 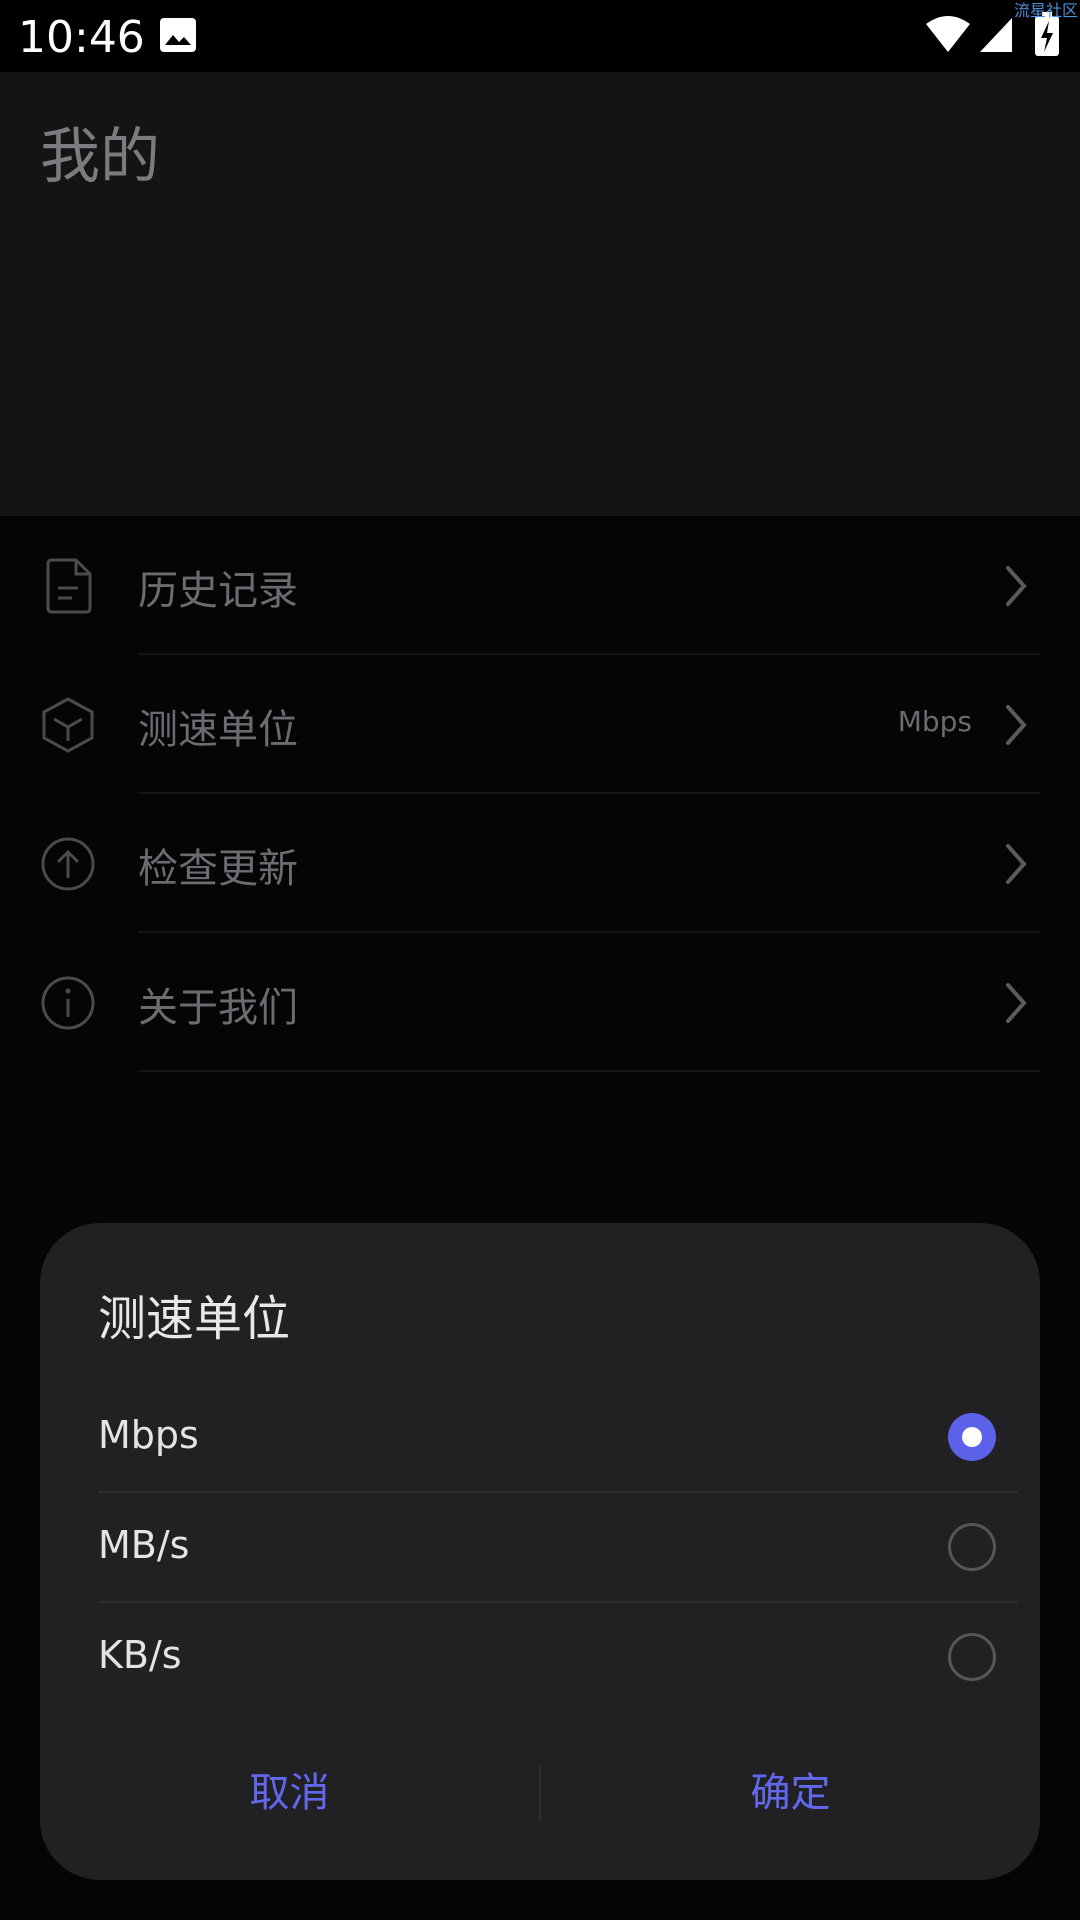 What do you see at coordinates (996, 37) in the screenshot?
I see `cellular-signal-icon` at bounding box center [996, 37].